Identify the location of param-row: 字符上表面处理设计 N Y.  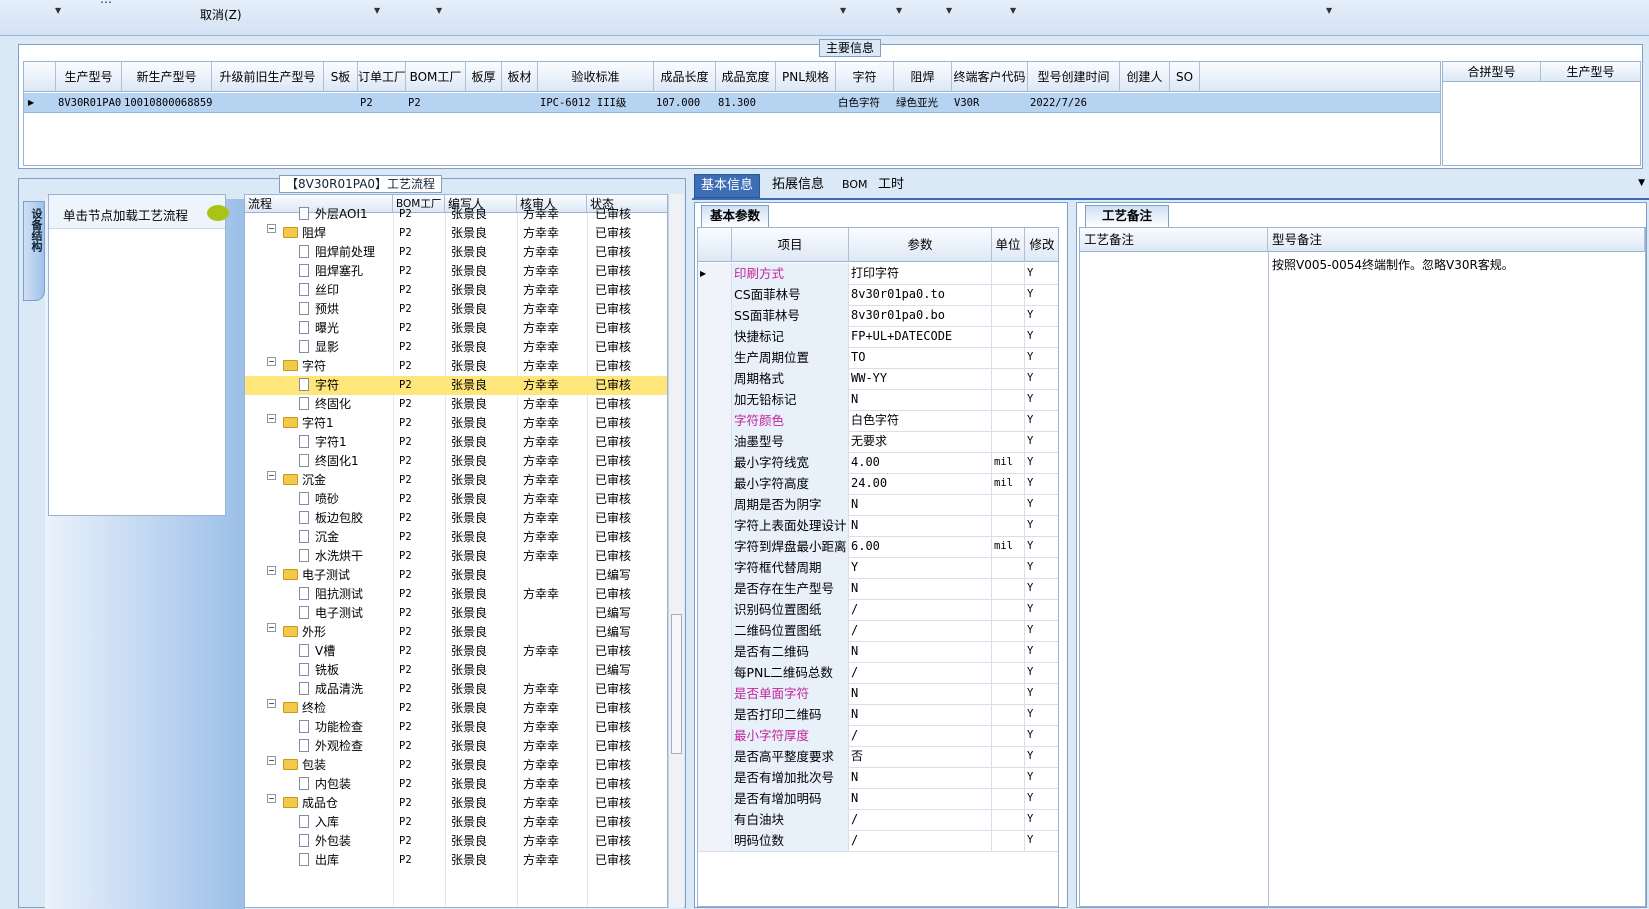
(878, 526).